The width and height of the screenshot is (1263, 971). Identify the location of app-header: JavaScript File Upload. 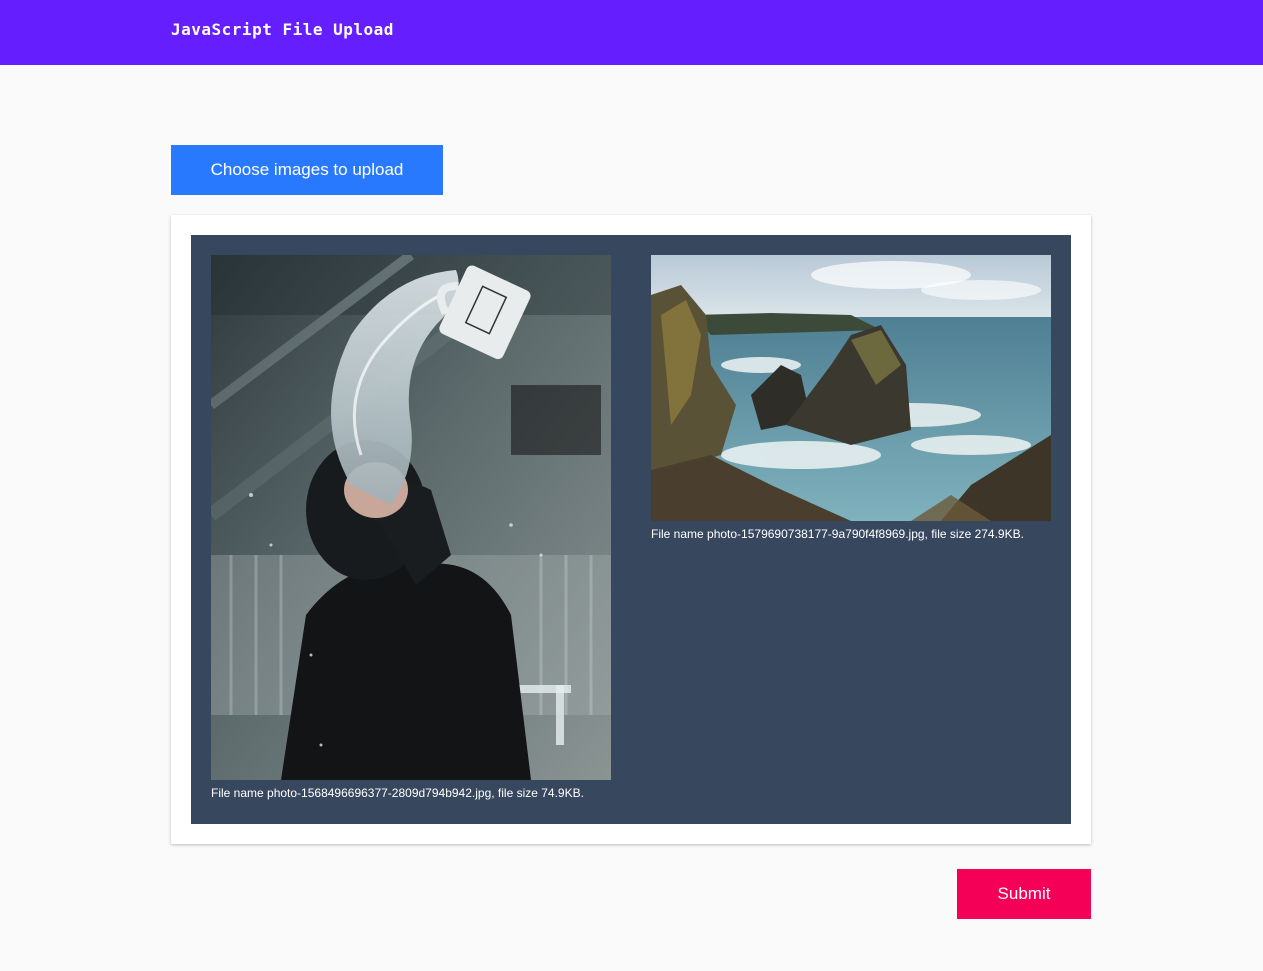
(631, 32).